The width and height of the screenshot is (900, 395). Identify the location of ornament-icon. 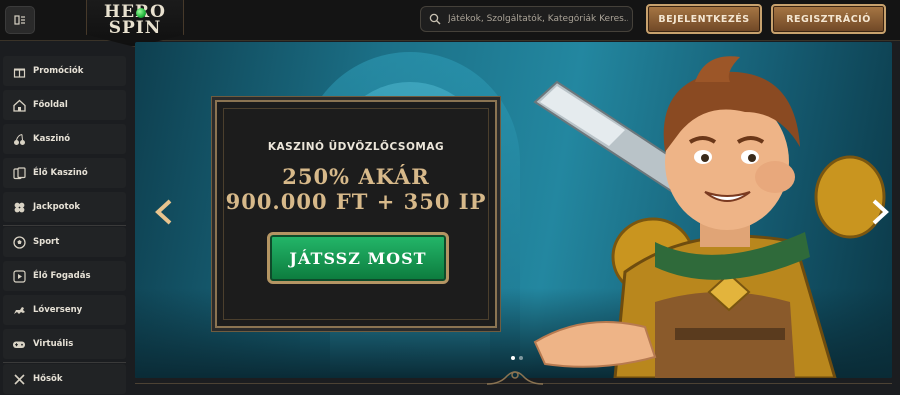
(515, 378).